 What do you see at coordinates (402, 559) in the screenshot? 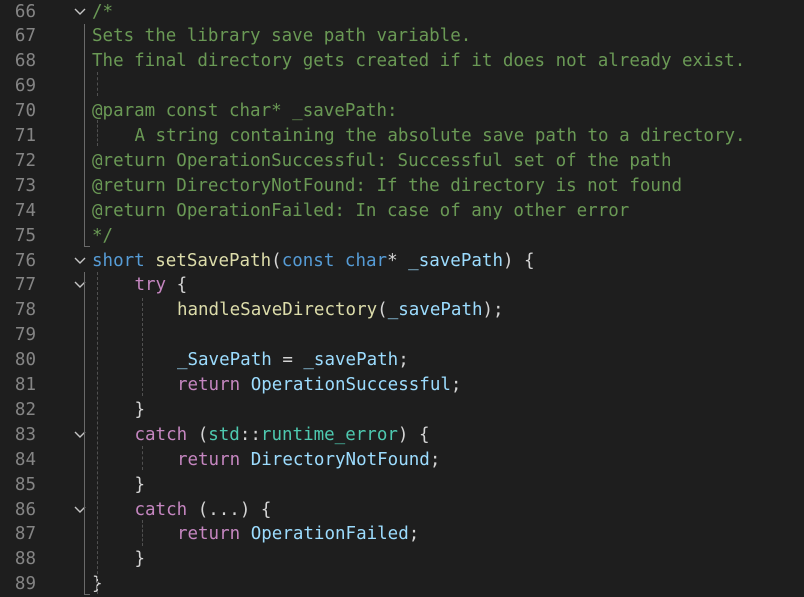
I see `code-line: 88}` at bounding box center [402, 559].